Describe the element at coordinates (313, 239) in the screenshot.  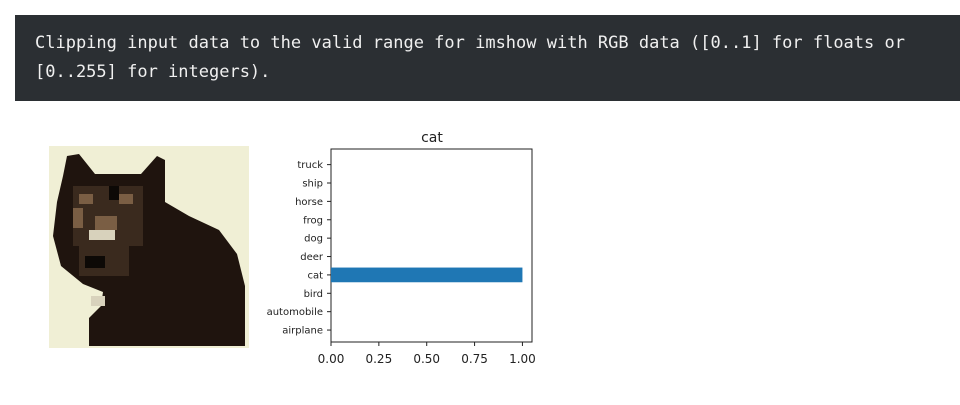
I see `y-tick-label-dog: dog` at that location.